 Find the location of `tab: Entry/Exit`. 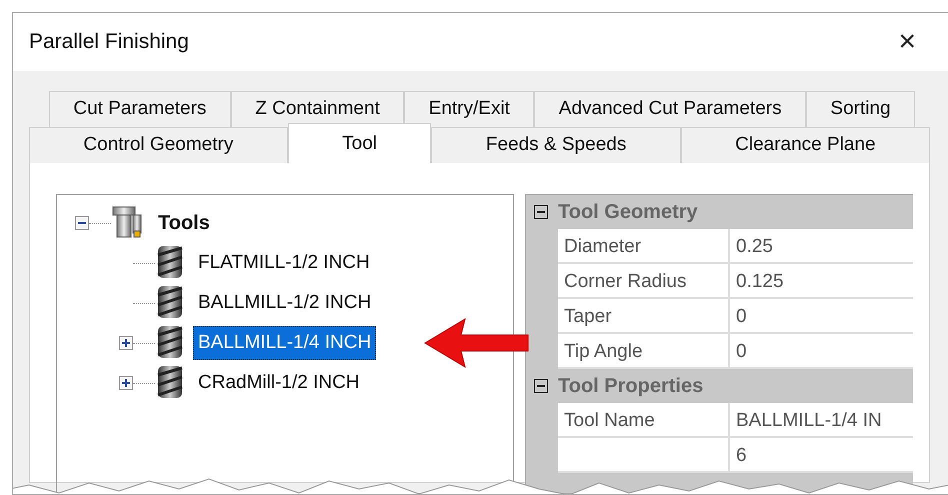

tab: Entry/Exit is located at coordinates (469, 109).